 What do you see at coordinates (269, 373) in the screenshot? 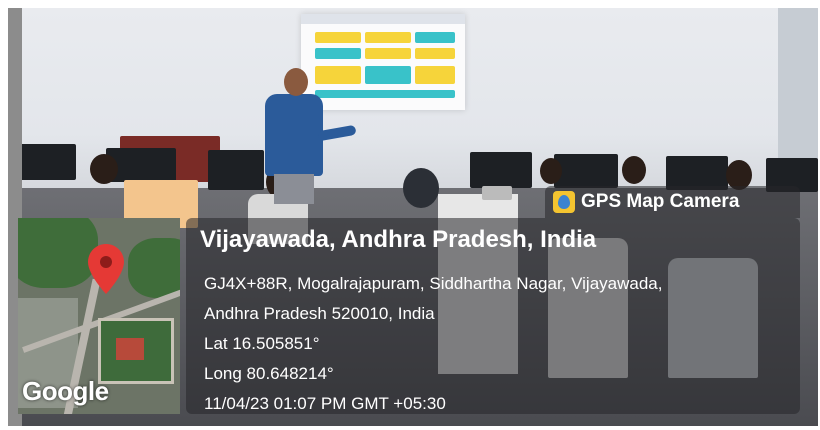
I see `longitude: Long 80.648214°` at bounding box center [269, 373].